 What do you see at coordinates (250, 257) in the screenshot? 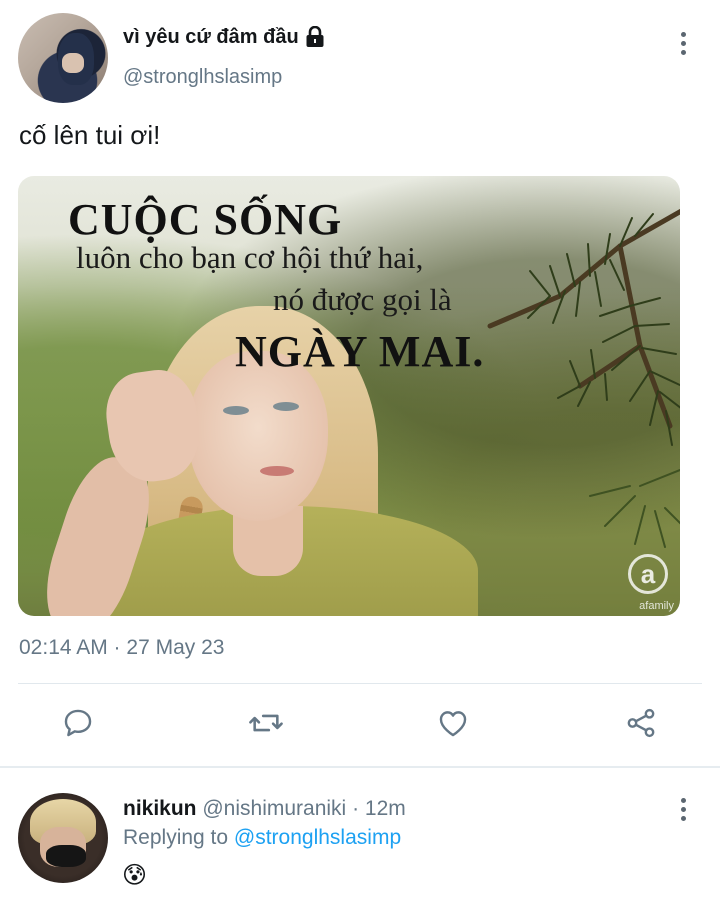
I see `quote-line-2: luôn cho bạn cơ hội thứ hai,` at bounding box center [250, 257].